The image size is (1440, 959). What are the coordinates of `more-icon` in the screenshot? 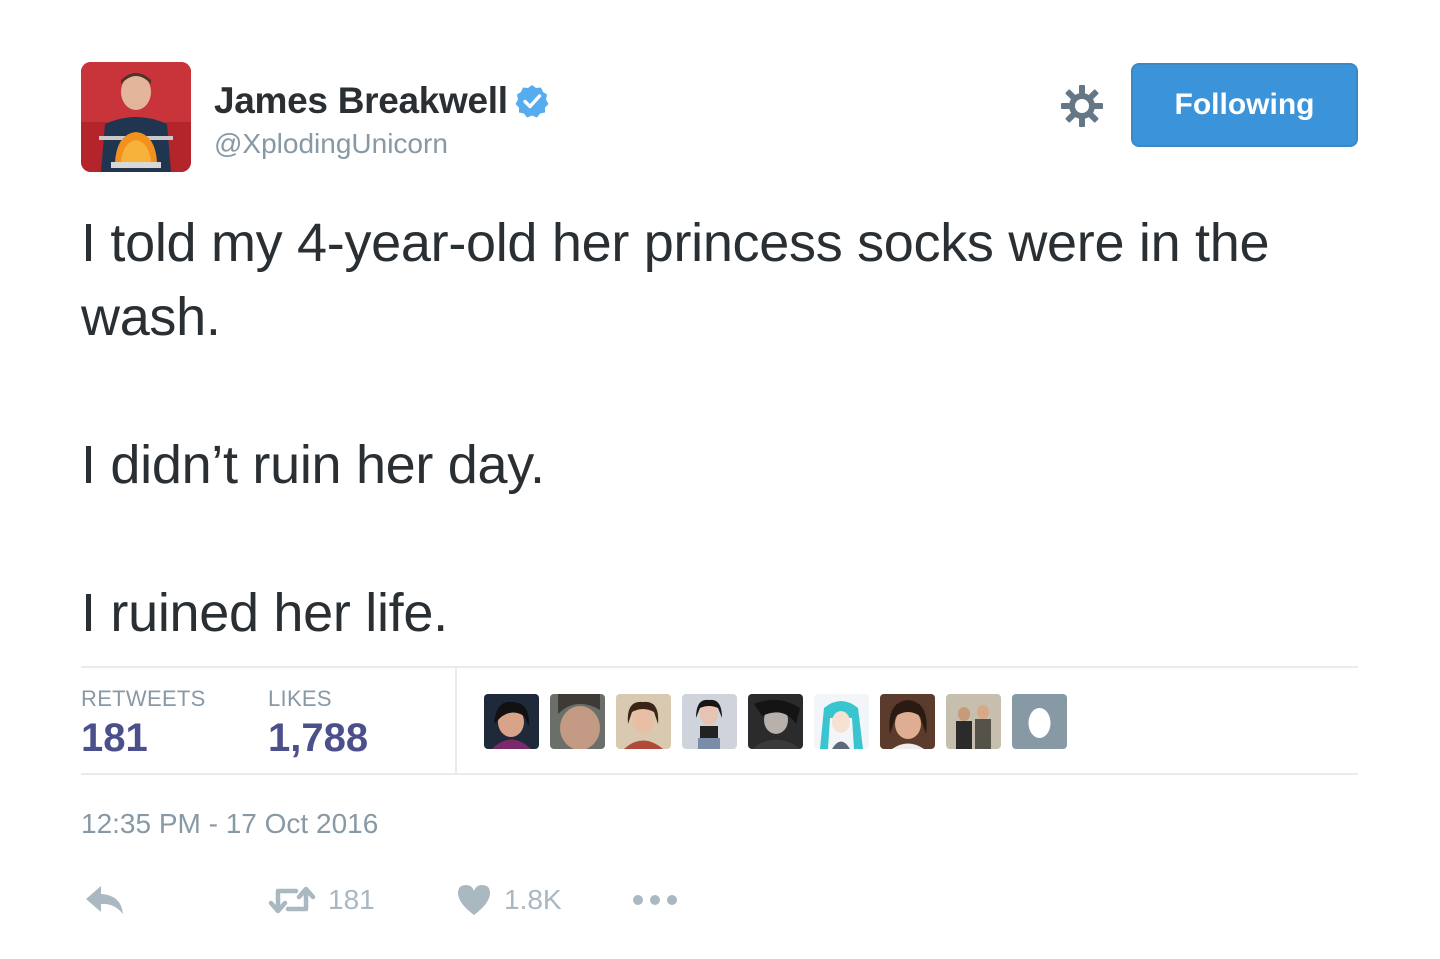 It's located at (655, 900).